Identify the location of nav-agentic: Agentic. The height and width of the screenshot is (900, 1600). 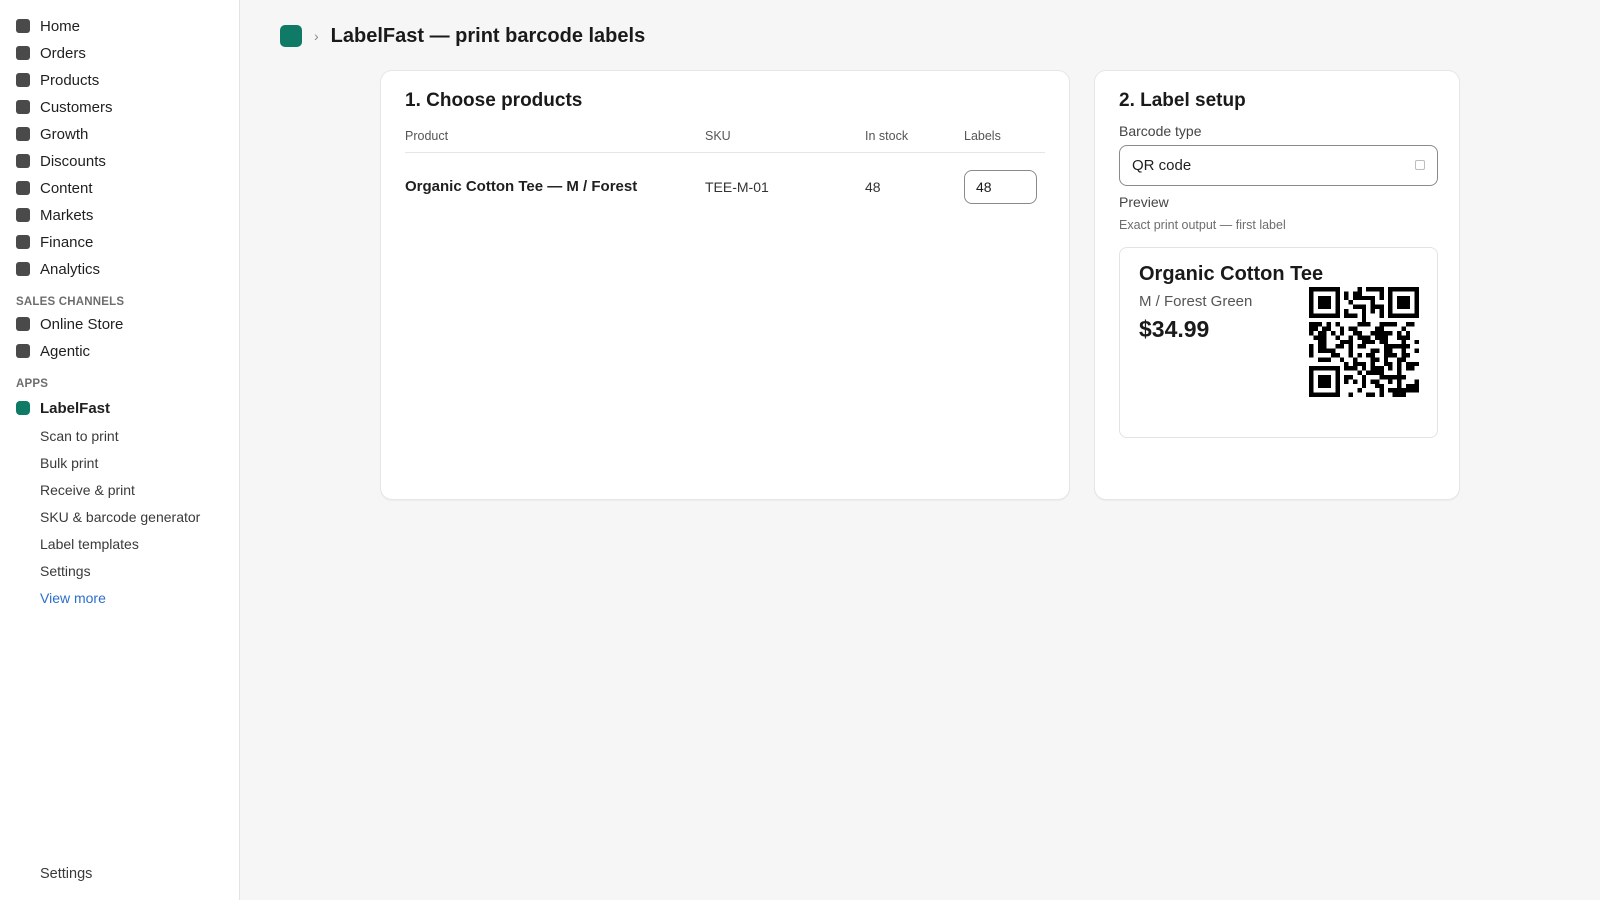
(53, 351).